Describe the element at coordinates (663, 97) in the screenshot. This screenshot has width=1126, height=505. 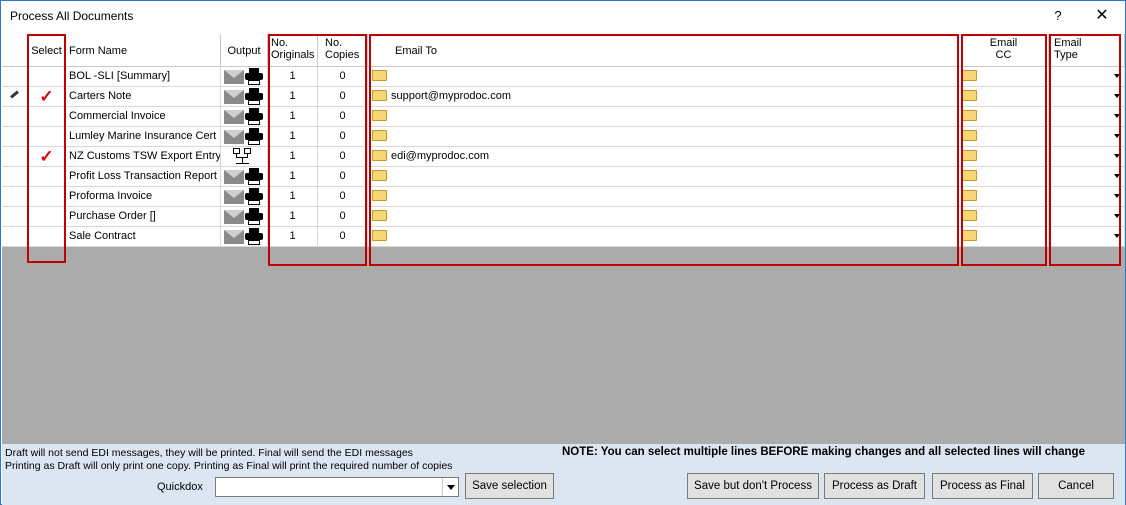
I see `email-to-cell: support@myprodoc.com` at that location.